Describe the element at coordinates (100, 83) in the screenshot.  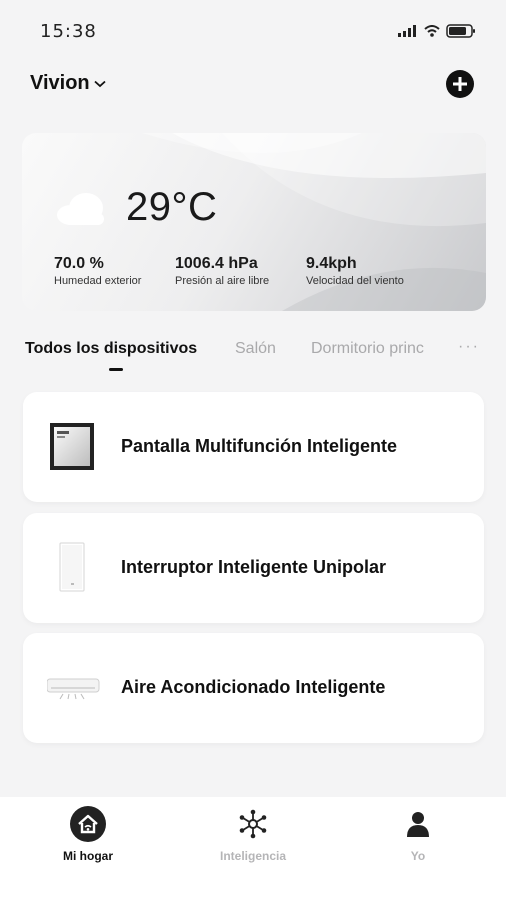
I see `chevron-down-icon` at that location.